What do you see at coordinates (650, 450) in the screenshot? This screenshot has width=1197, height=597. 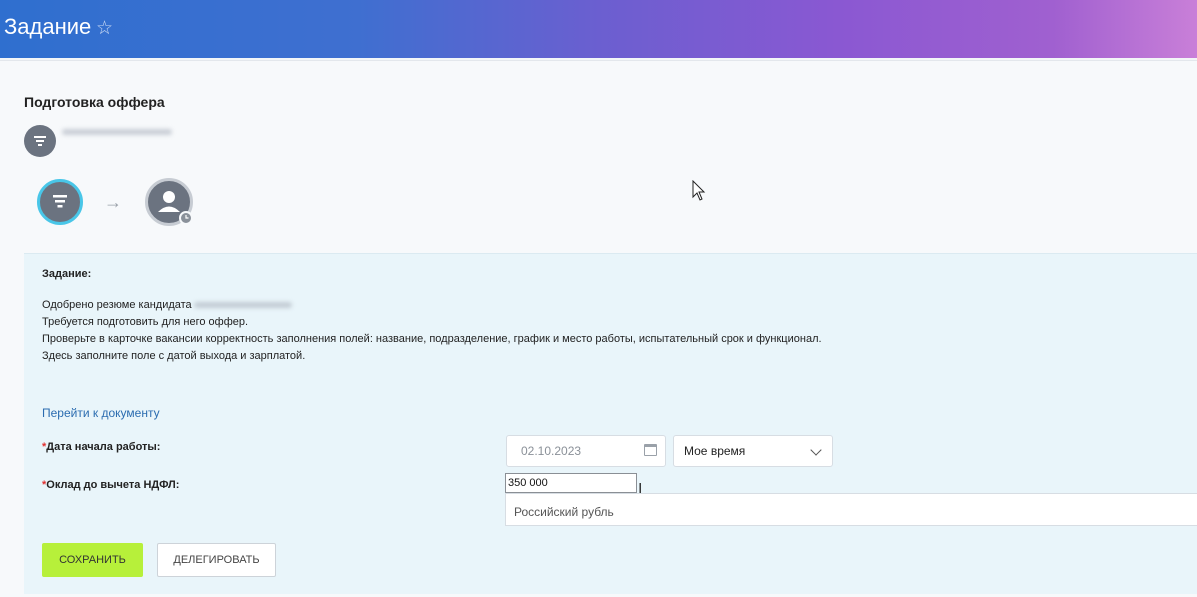 I see `calendar-icon` at bounding box center [650, 450].